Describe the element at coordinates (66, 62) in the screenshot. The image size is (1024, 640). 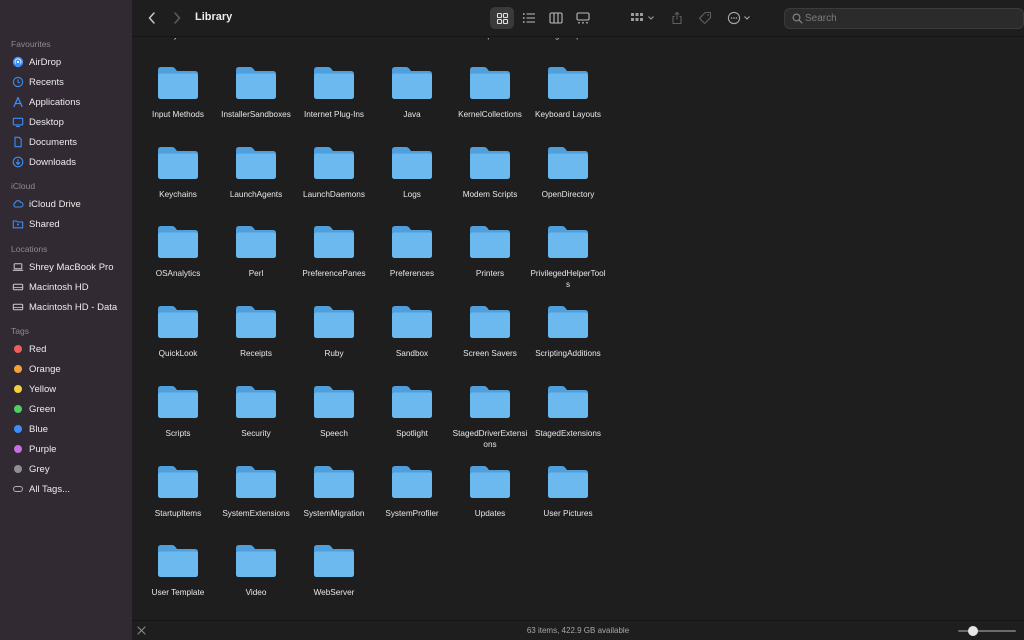
I see `sidebar-item-airdrop: AirDrop` at that location.